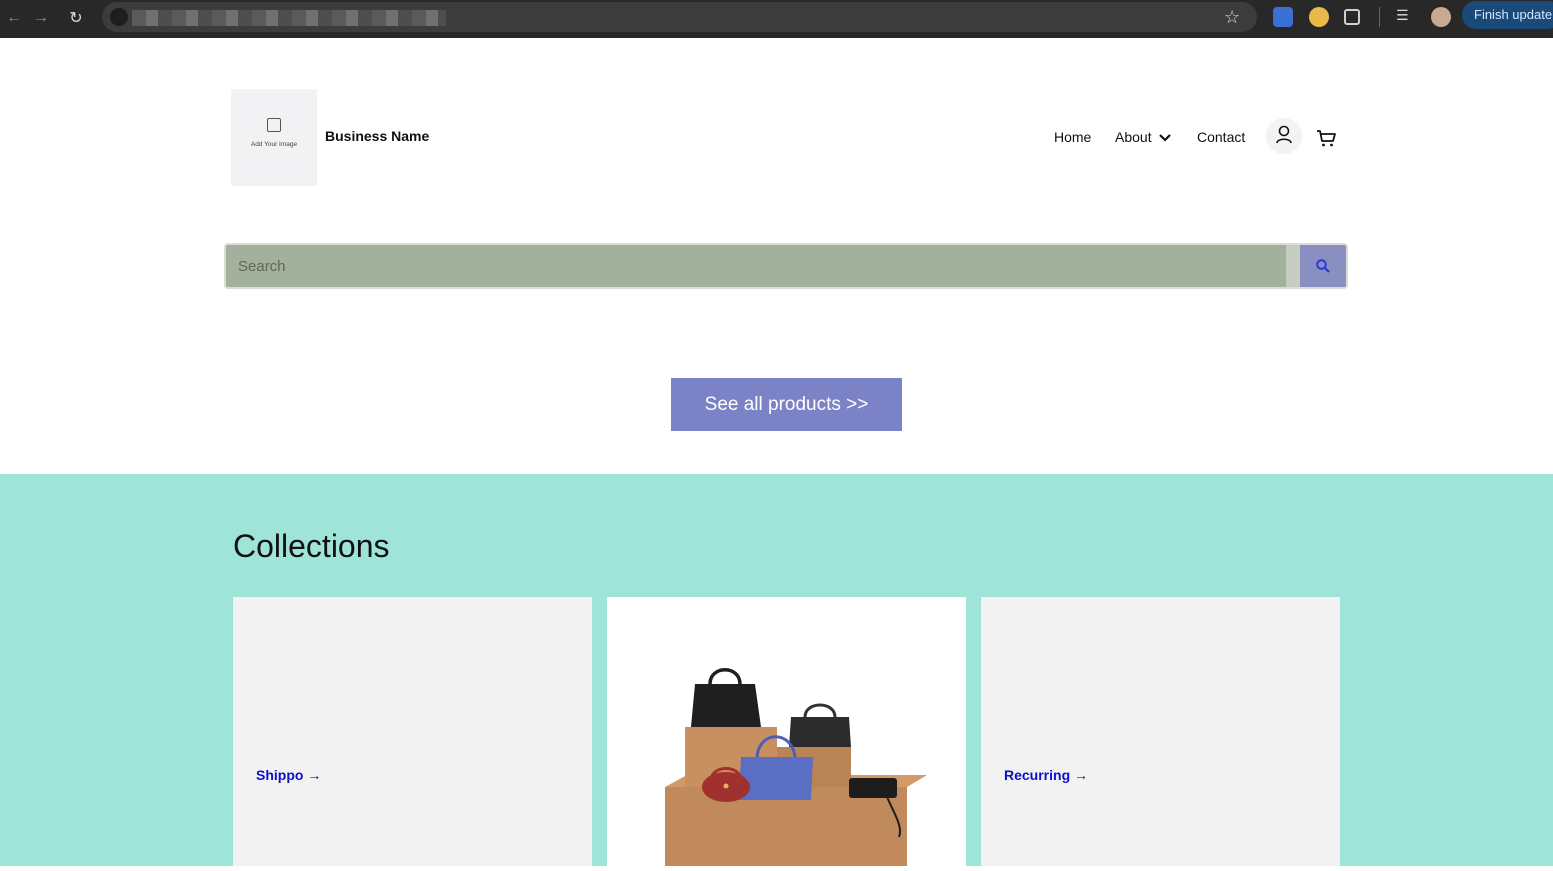 The width and height of the screenshot is (1553, 871). Describe the element at coordinates (412, 731) in the screenshot. I see `collection-card-shippo: Shippo →` at that location.